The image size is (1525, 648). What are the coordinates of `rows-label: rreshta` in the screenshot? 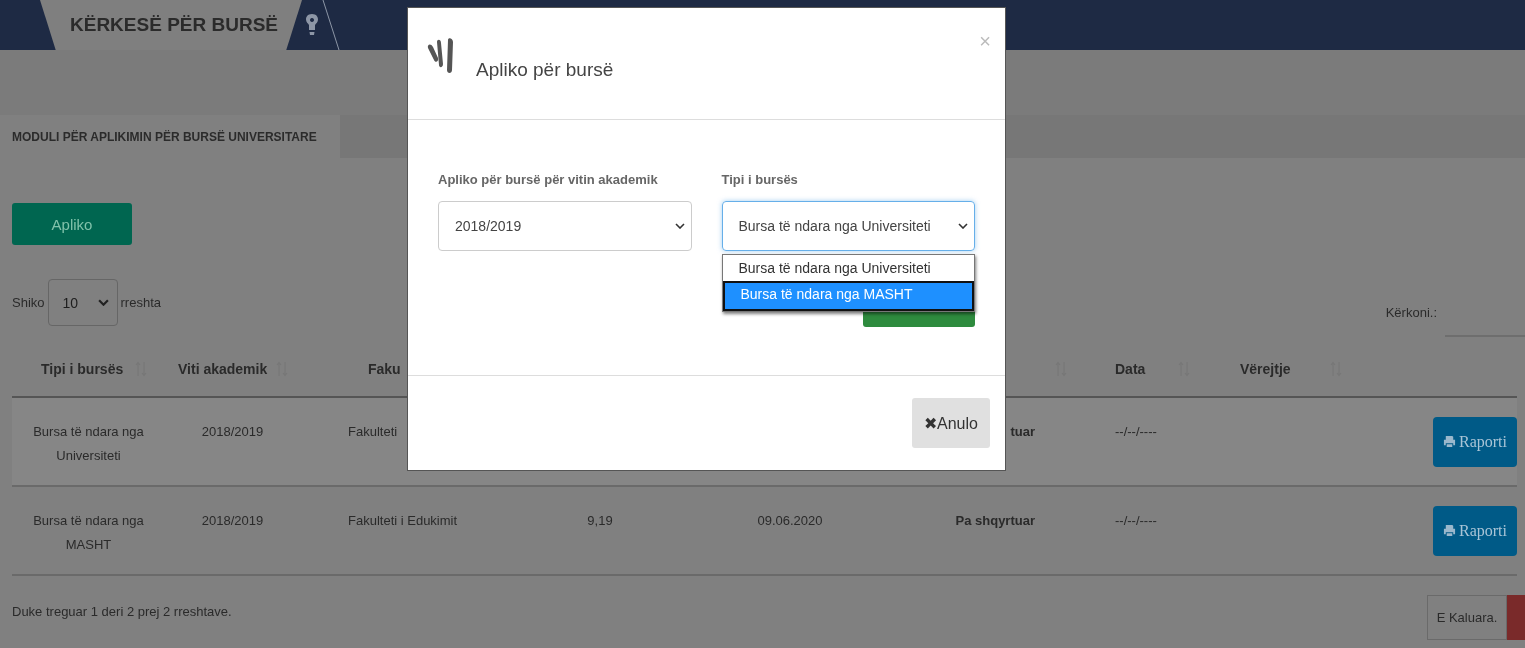 It's located at (140, 302).